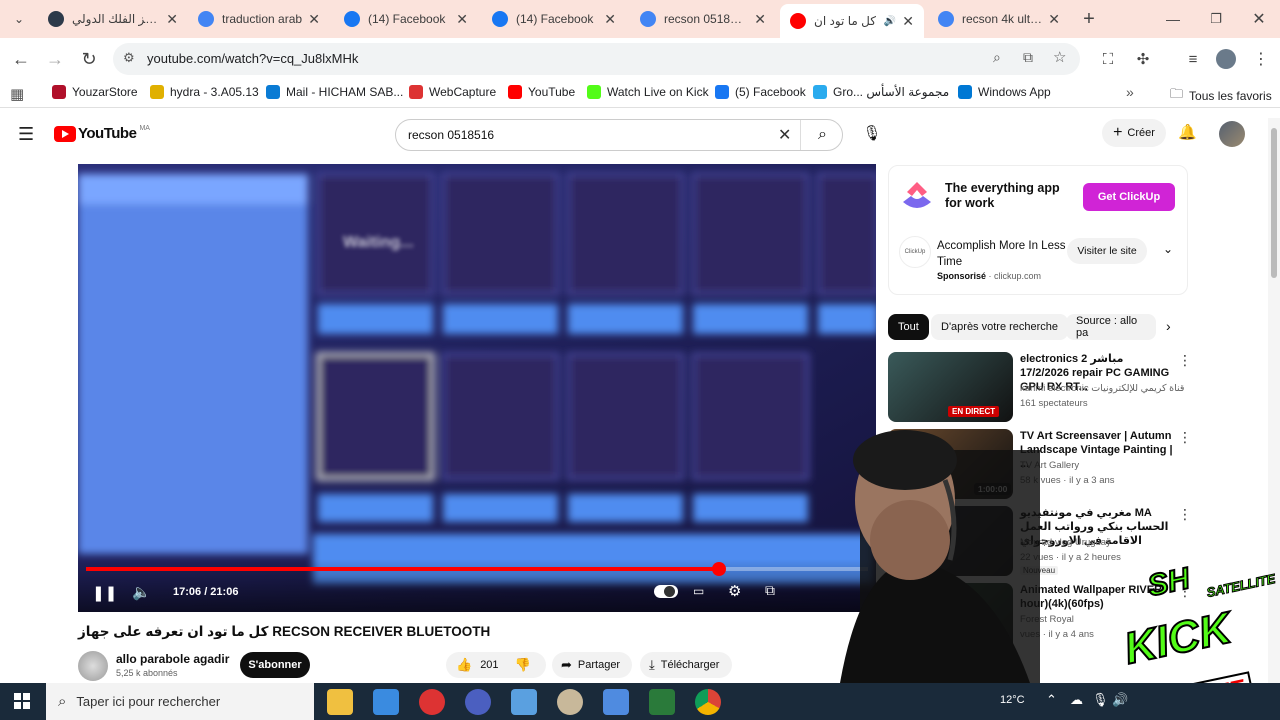 This screenshot has height=720, width=1280. I want to click on calculator-icon, so click(616, 702).